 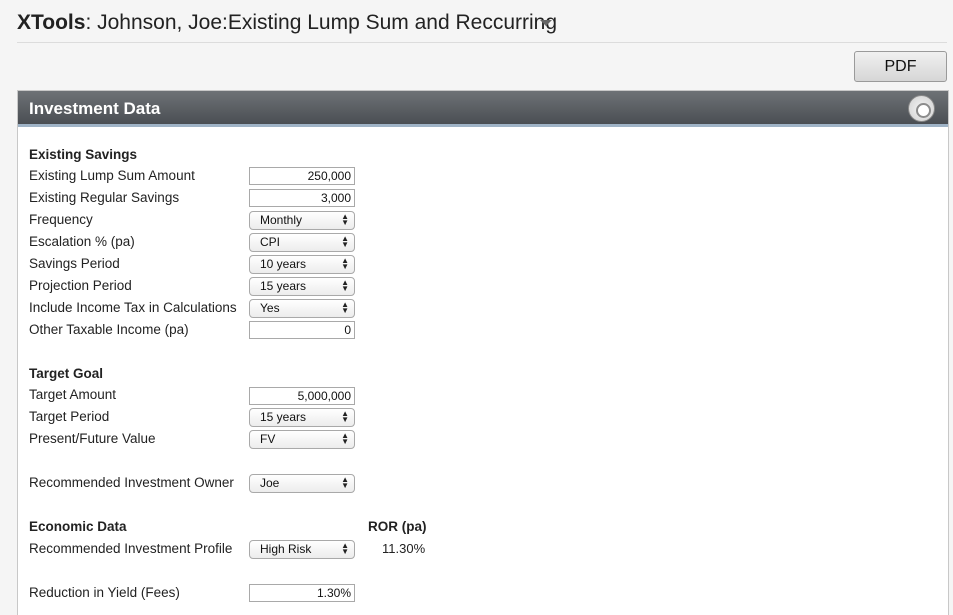 I want to click on lump-sum-input: 250,000, so click(x=302, y=176).